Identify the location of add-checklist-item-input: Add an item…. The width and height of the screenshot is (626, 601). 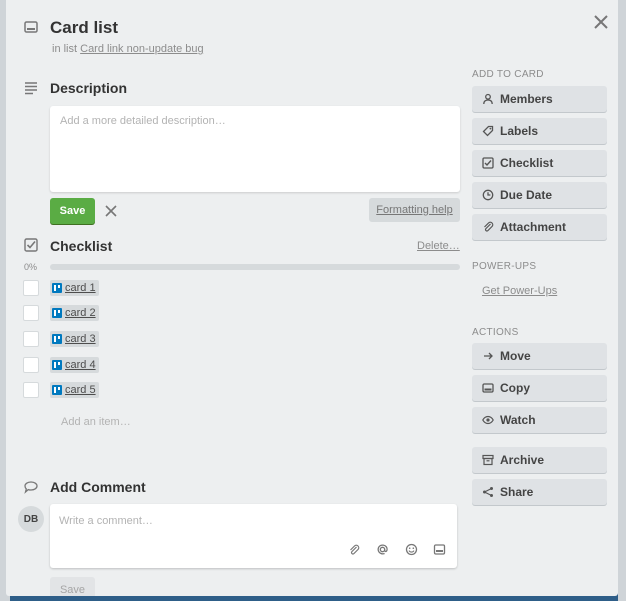
(96, 422).